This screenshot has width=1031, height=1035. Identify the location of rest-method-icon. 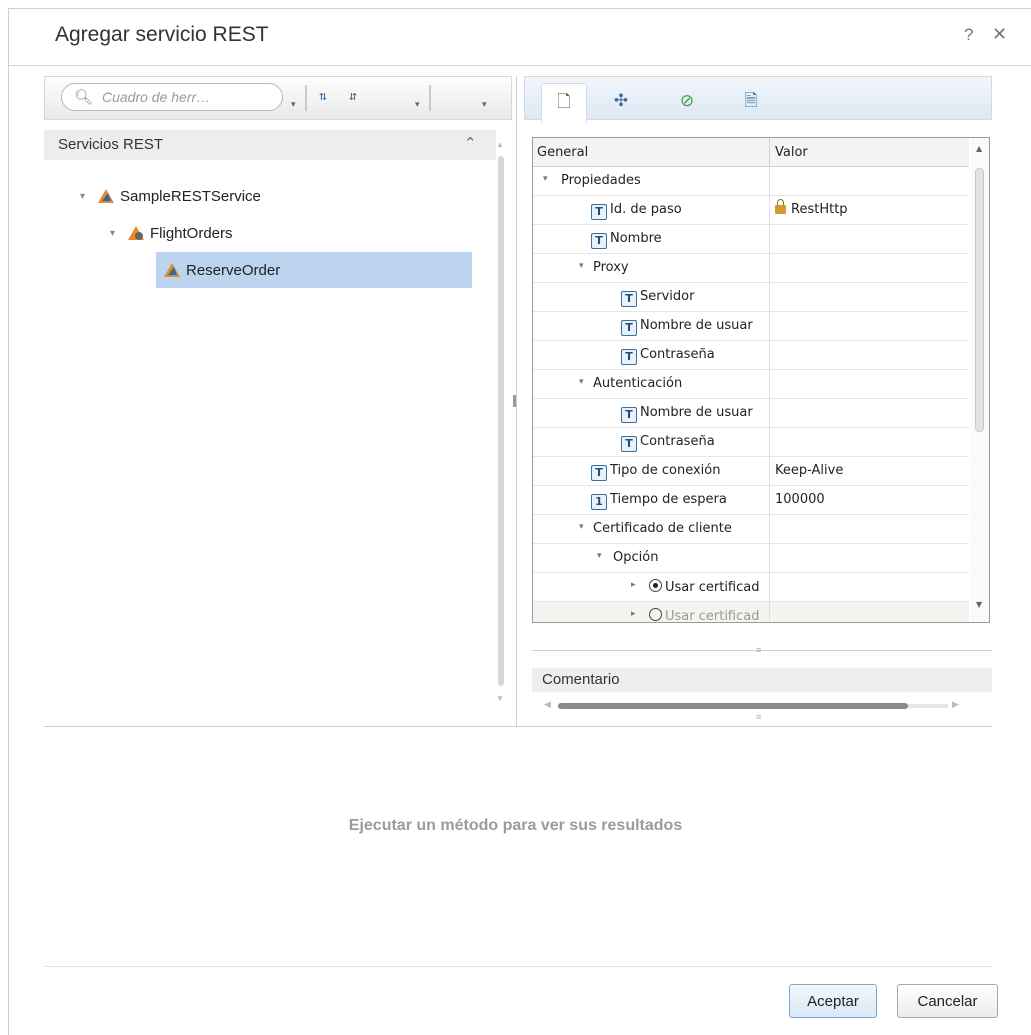
(172, 270).